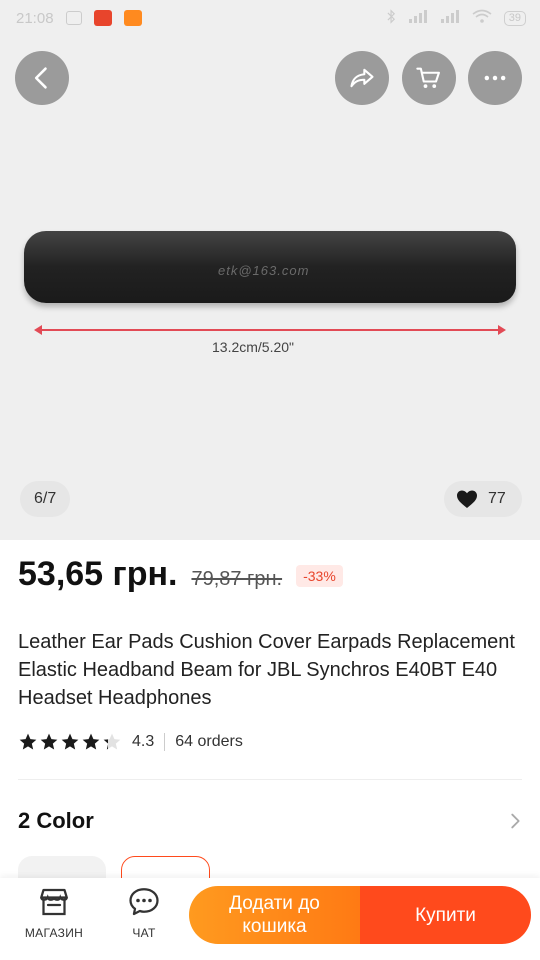 The width and height of the screenshot is (540, 960). Describe the element at coordinates (144, 933) in the screenshot. I see `chat-label: ЧАТ` at that location.